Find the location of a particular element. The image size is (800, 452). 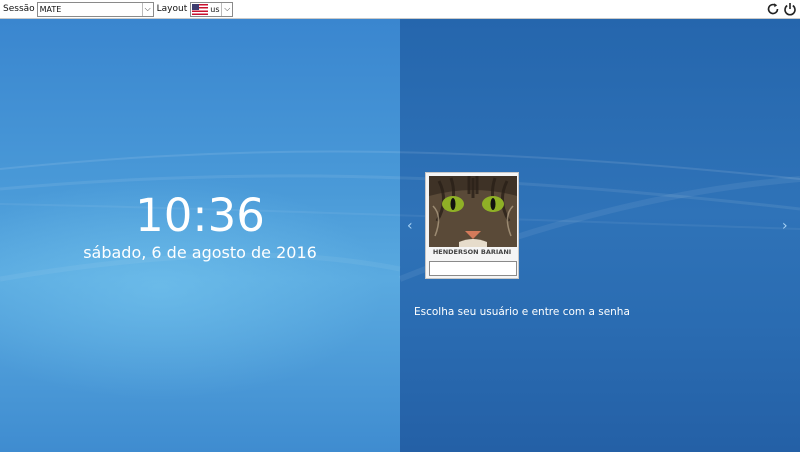

power-icon is located at coordinates (790, 9).